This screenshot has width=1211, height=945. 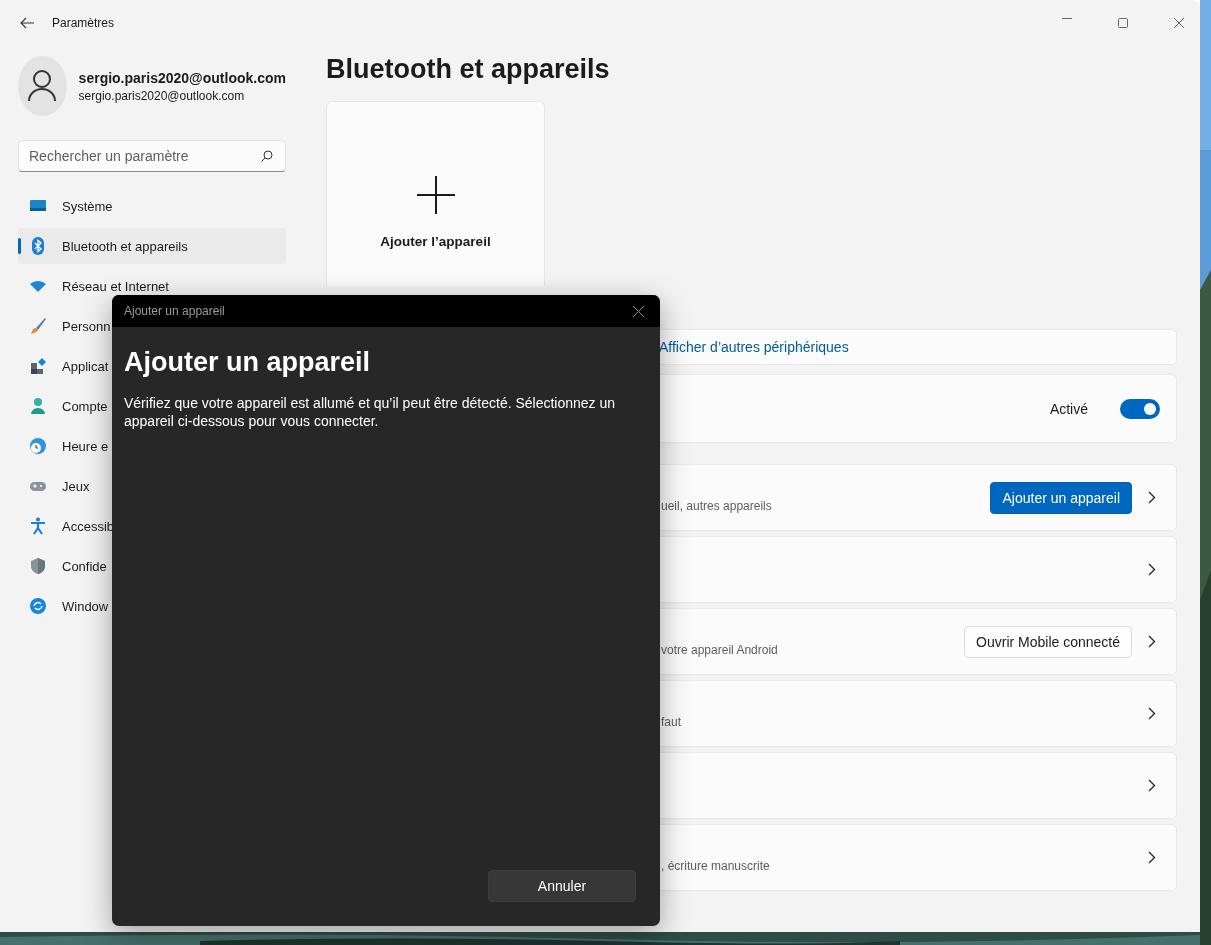 What do you see at coordinates (671, 723) in the screenshot?
I see `card-subtitle: faut` at bounding box center [671, 723].